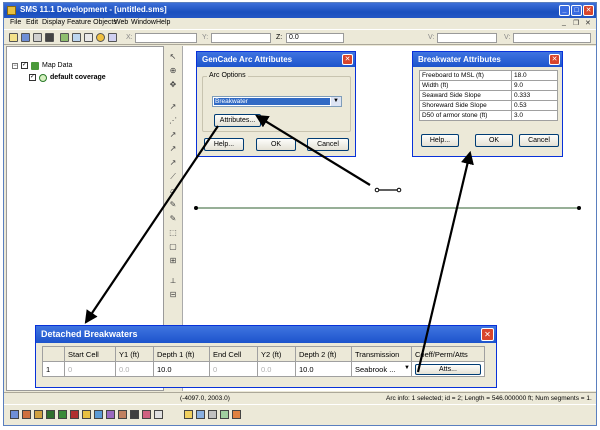 The width and height of the screenshot is (600, 430). What do you see at coordinates (467, 38) in the screenshot?
I see `v-field` at bounding box center [467, 38].